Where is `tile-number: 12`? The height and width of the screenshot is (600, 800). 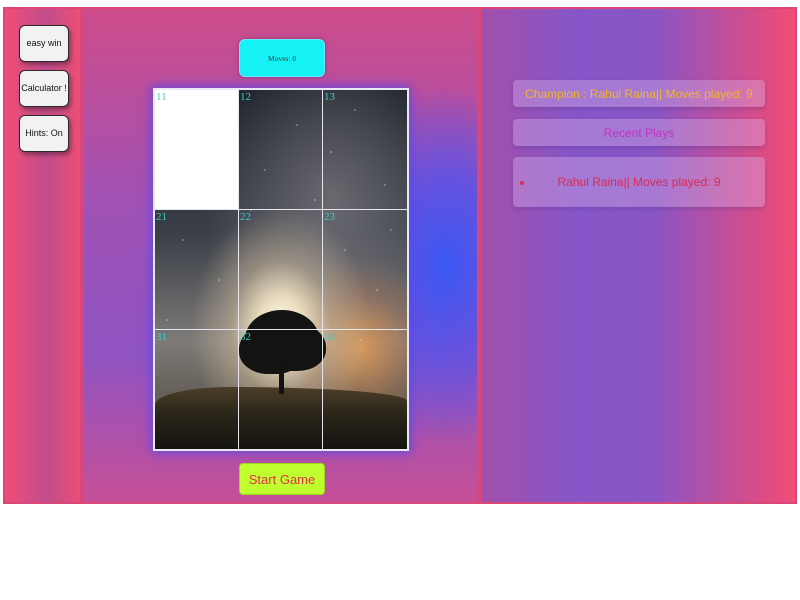
tile-number: 12 is located at coordinates (245, 97).